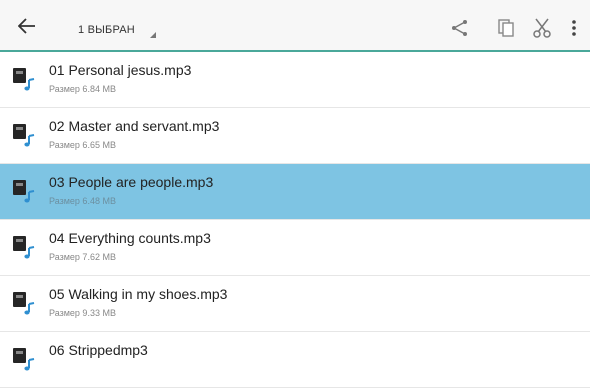 This screenshot has height=388, width=590. What do you see at coordinates (295, 136) in the screenshot?
I see `file-row: 02 Master and servant.mp3 Размер 6.65 MB` at bounding box center [295, 136].